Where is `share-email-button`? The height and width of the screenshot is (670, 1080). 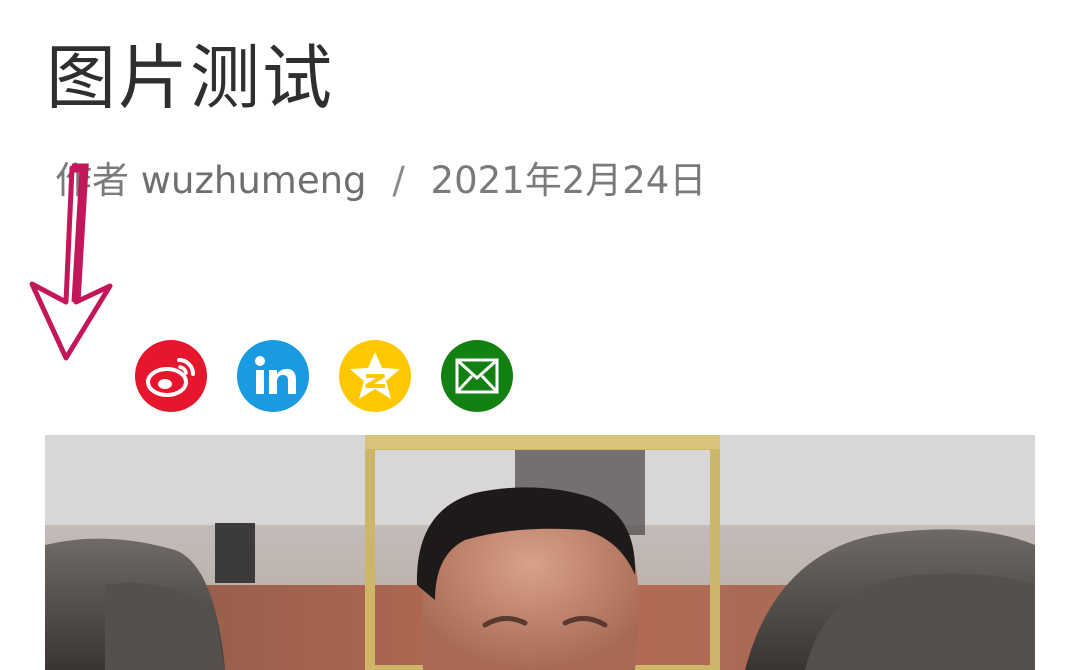
share-email-button is located at coordinates (477, 376).